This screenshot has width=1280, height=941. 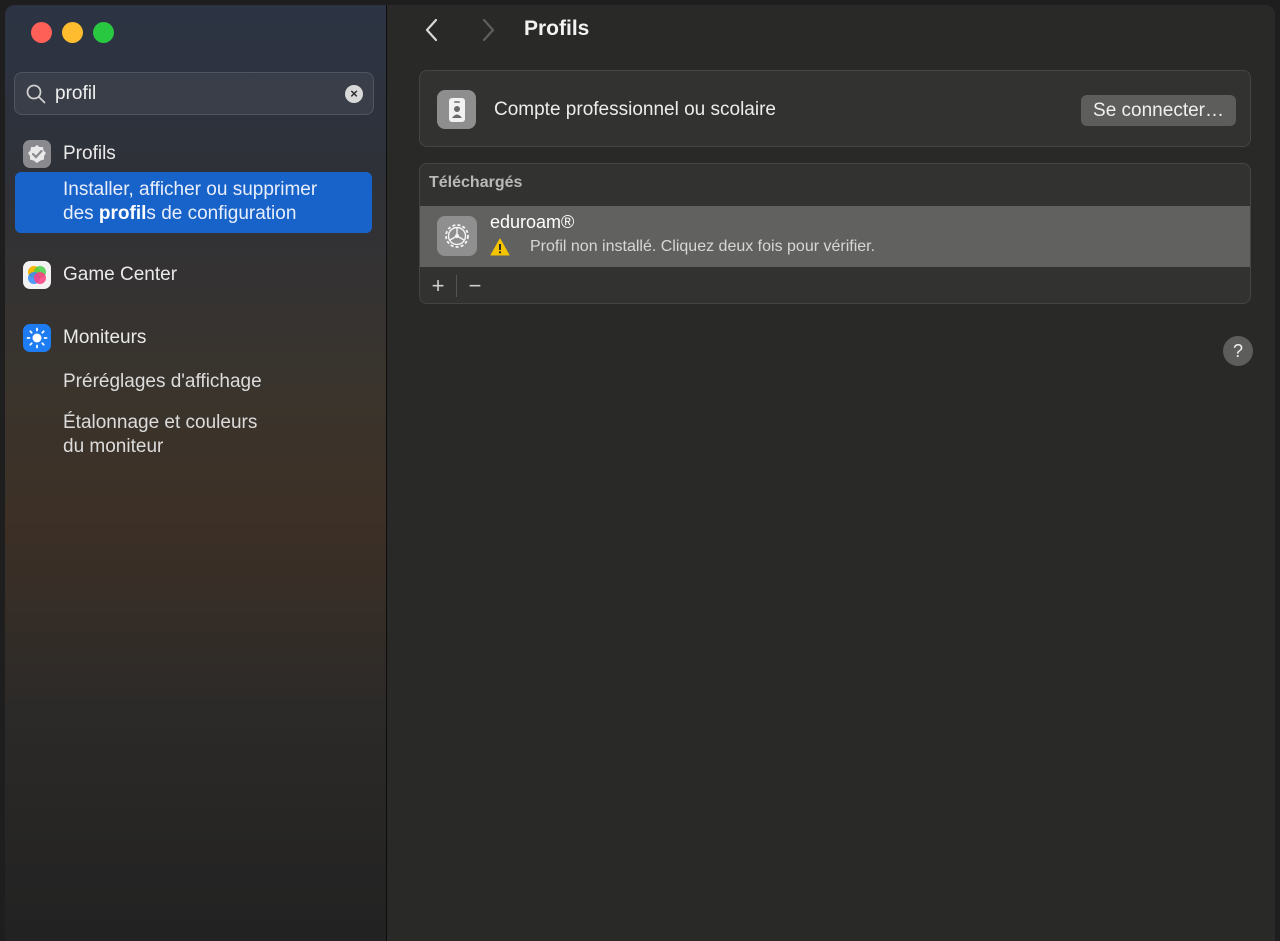 I want to click on page-title: Profils, so click(x=557, y=28).